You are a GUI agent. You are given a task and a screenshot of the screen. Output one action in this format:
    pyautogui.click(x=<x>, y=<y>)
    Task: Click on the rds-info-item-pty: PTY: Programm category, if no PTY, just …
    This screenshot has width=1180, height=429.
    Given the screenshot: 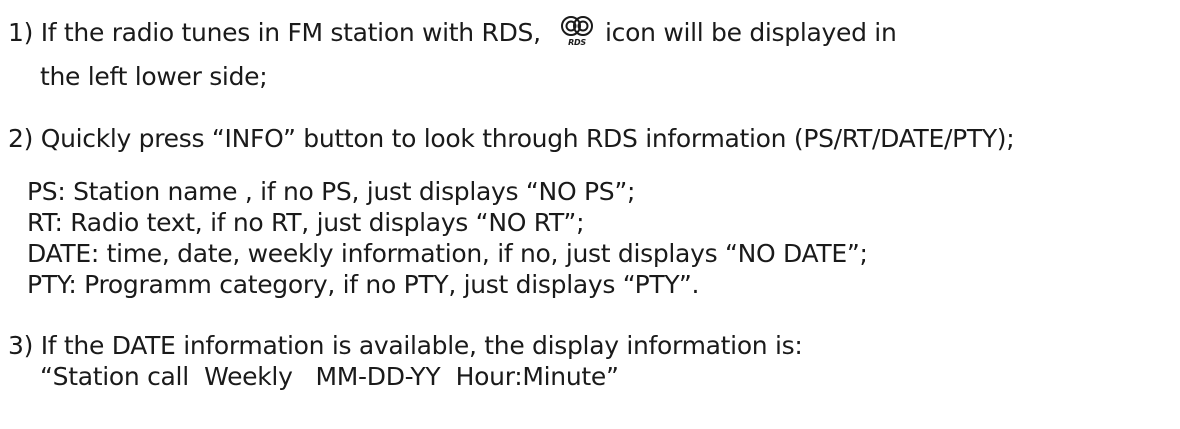 What is the action you would take?
    pyautogui.click(x=363, y=284)
    